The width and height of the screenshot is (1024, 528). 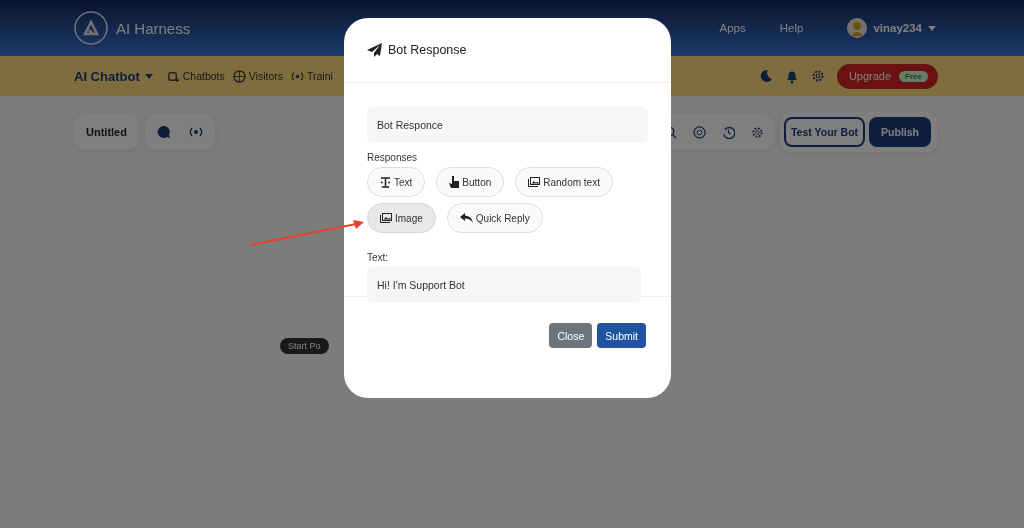 What do you see at coordinates (393, 157) in the screenshot?
I see `field-label: Responses` at bounding box center [393, 157].